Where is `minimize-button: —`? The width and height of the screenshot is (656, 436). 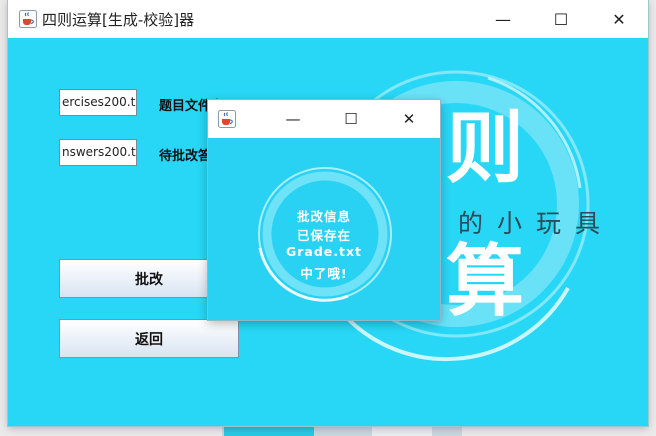 minimize-button: — is located at coordinates (503, 19).